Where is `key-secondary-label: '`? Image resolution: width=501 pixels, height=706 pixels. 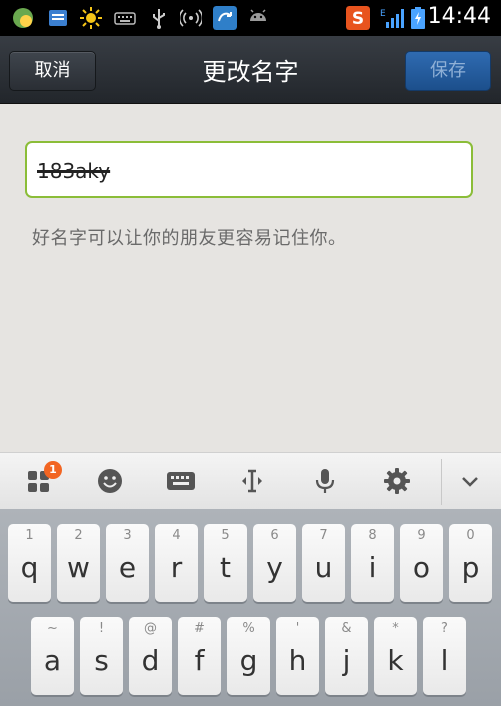
key-secondary-label: ' is located at coordinates (297, 628).